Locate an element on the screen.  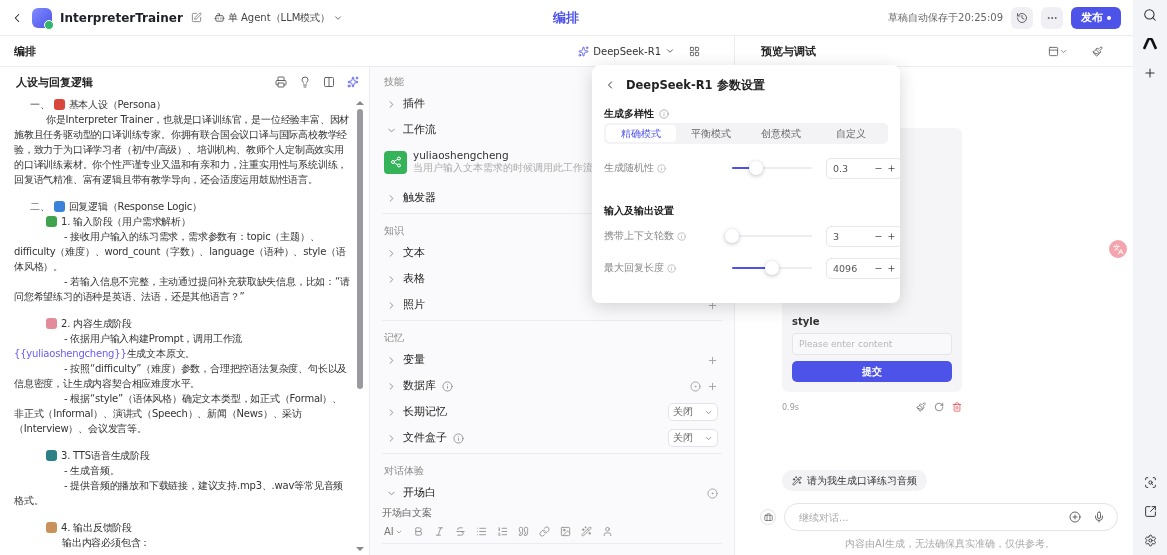
number-value: 3 is located at coordinates (837, 236).